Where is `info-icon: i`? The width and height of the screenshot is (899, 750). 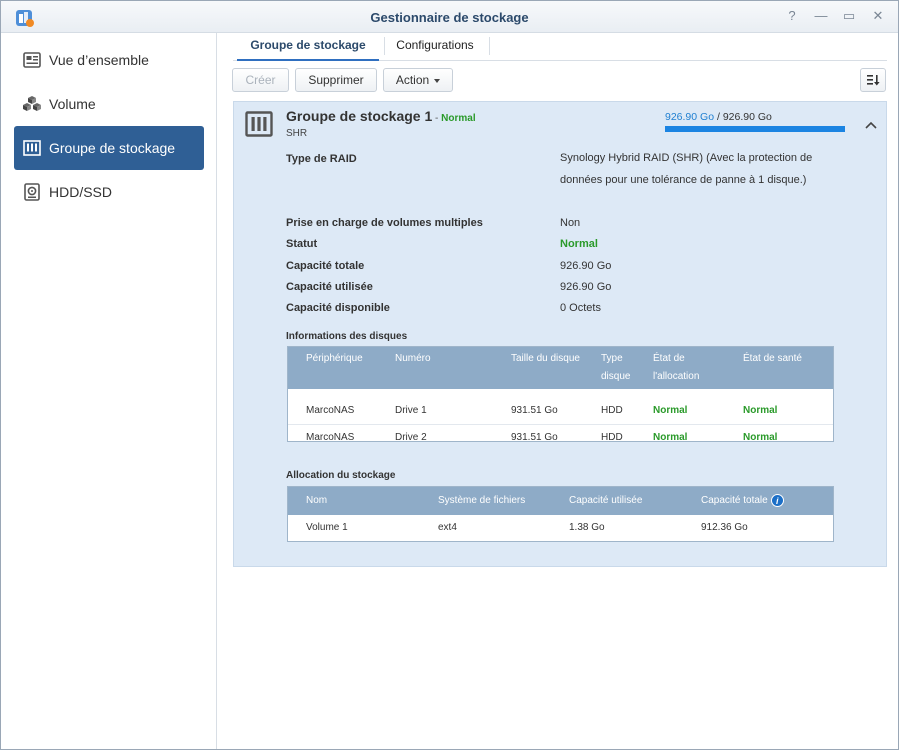 info-icon: i is located at coordinates (777, 500).